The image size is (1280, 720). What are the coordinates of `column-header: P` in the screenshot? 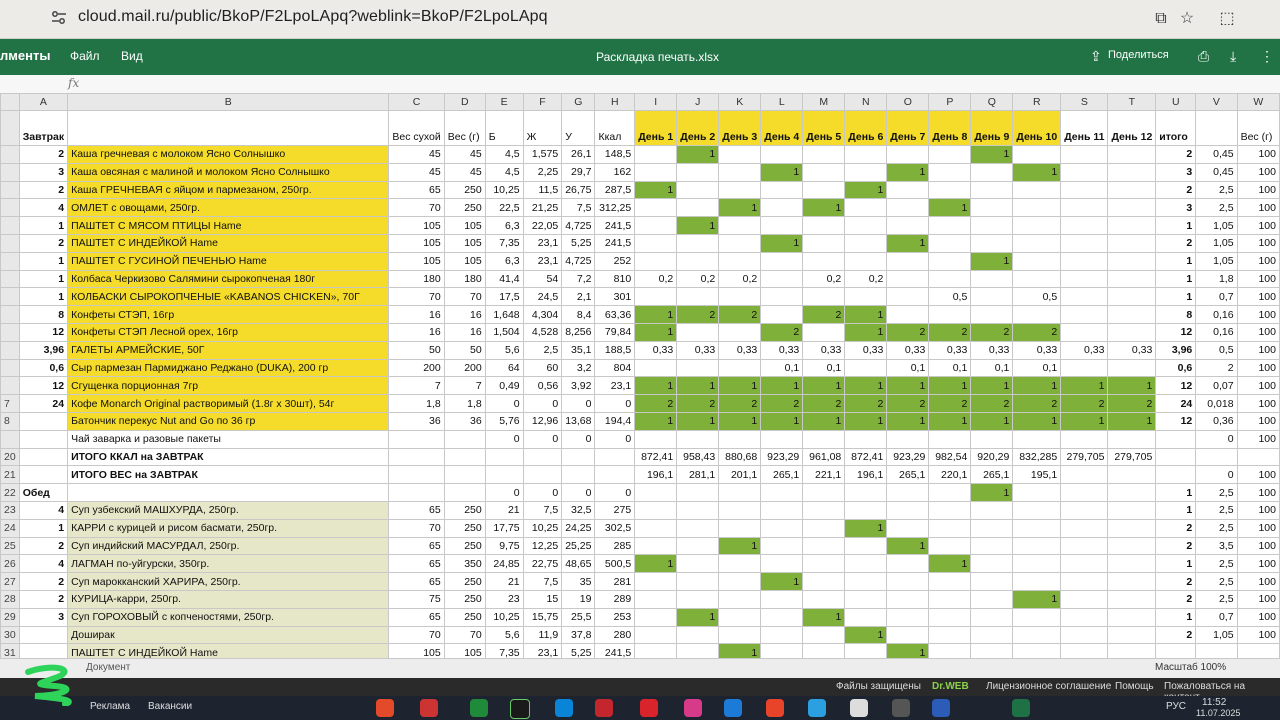 It's located at (950, 102).